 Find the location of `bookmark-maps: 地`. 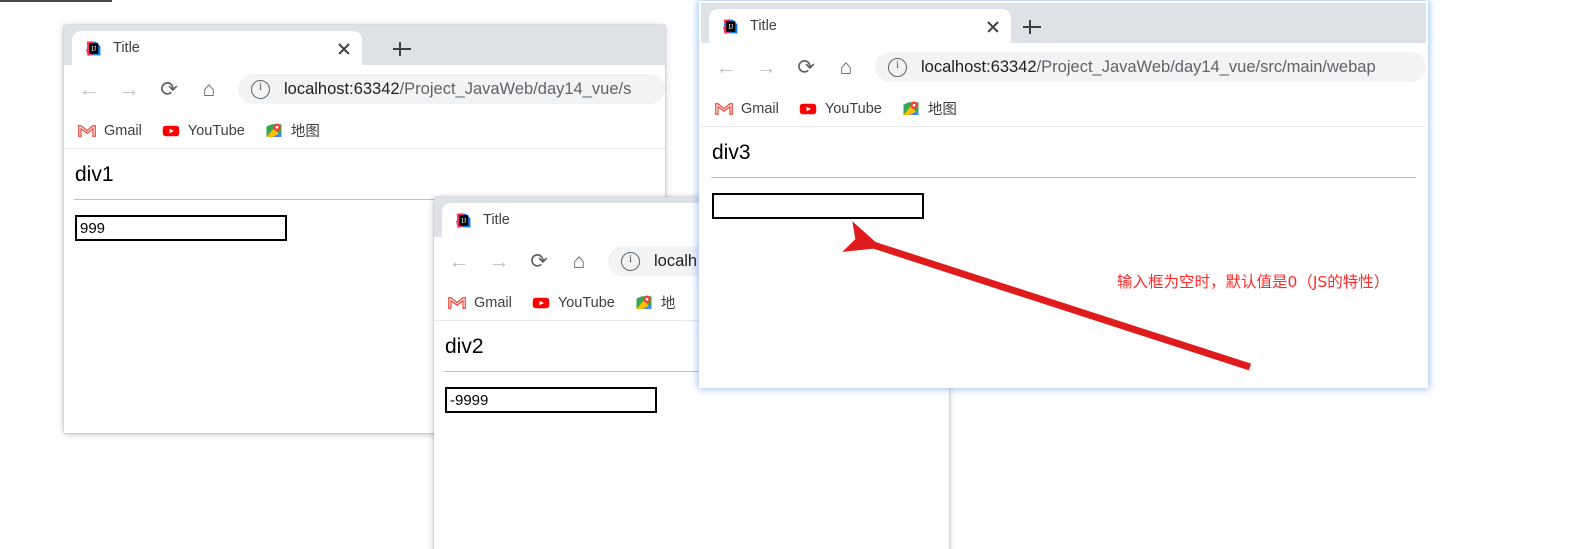

bookmark-maps: 地 is located at coordinates (655, 302).